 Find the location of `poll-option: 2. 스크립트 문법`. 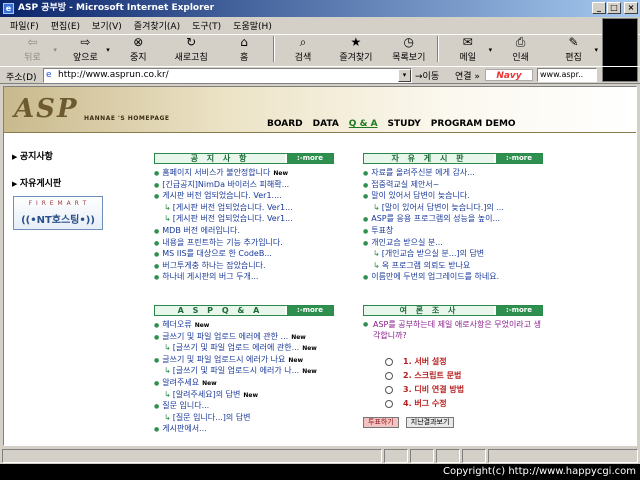

poll-option: 2. 스크립트 문법 is located at coordinates (464, 376).